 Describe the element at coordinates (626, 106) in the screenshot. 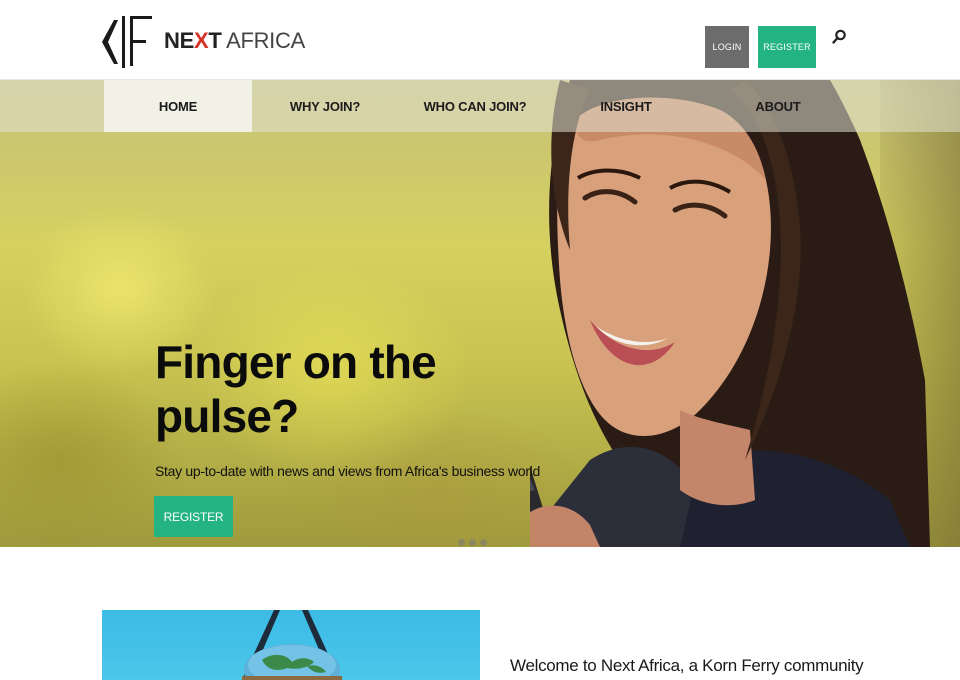

I see `nav-insight: INSIGHT` at that location.